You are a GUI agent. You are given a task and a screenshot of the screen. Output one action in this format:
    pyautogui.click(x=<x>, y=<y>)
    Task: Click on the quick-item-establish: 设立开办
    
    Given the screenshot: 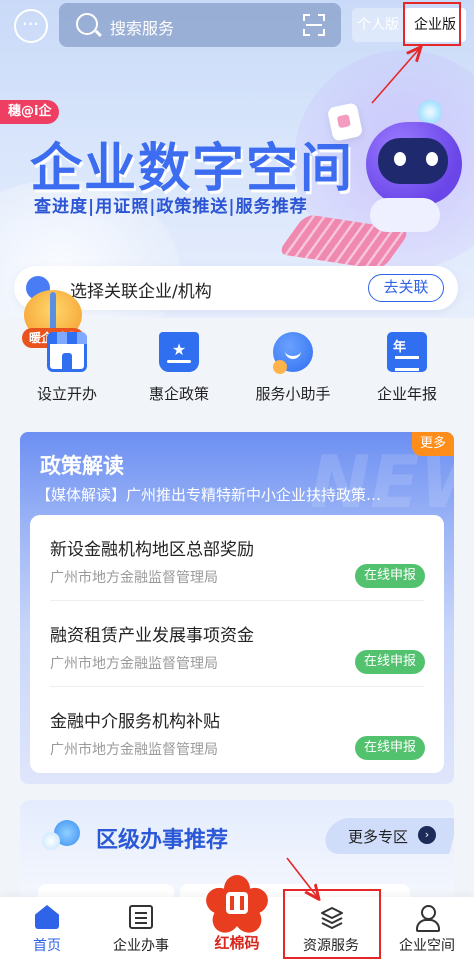 What is the action you would take?
    pyautogui.click(x=67, y=370)
    